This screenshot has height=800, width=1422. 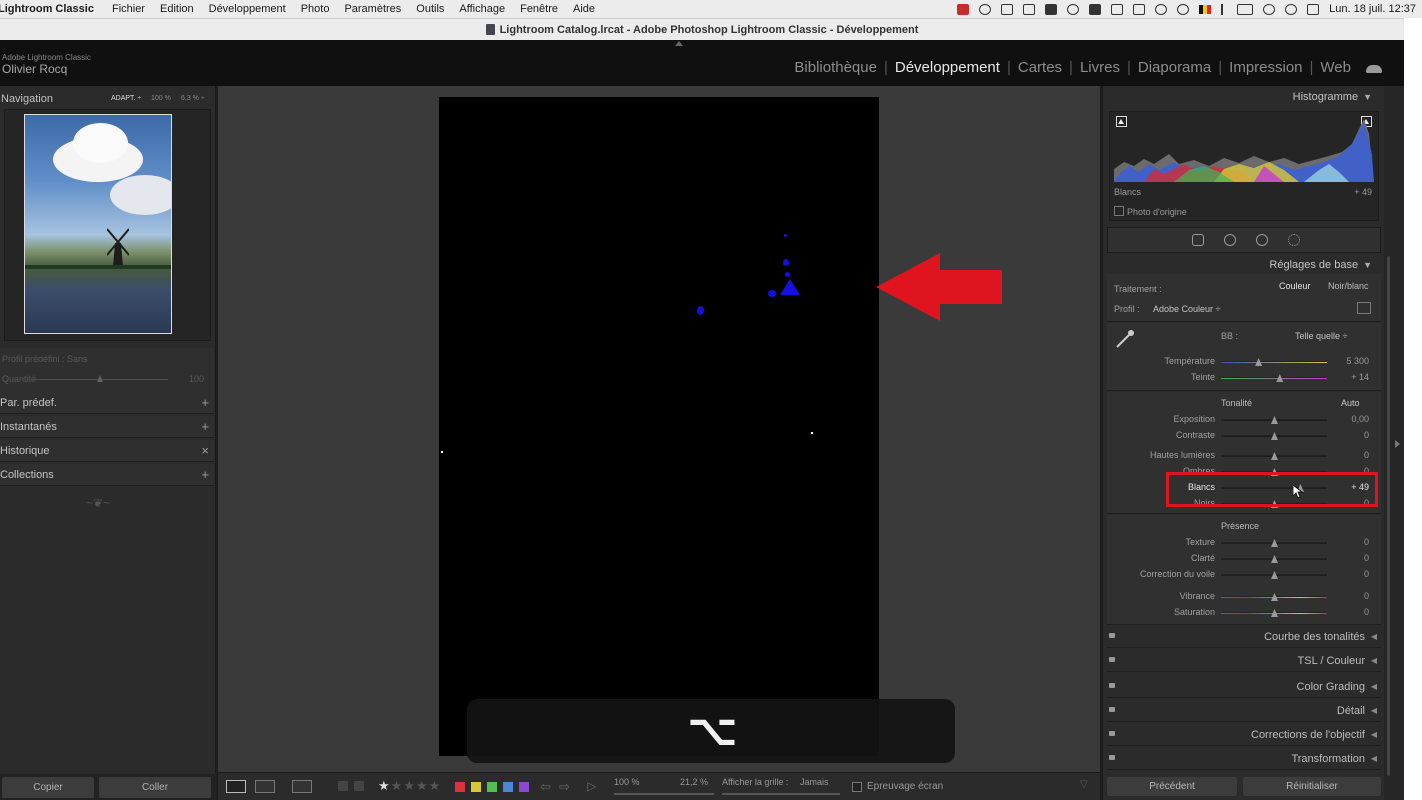 I want to click on next-photo-icon: ⇨, so click(x=564, y=787).